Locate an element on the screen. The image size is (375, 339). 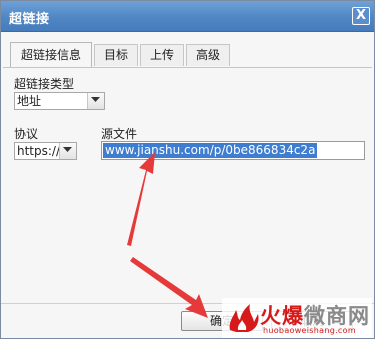
watermark-text-red: 火爆 is located at coordinates (282, 316).